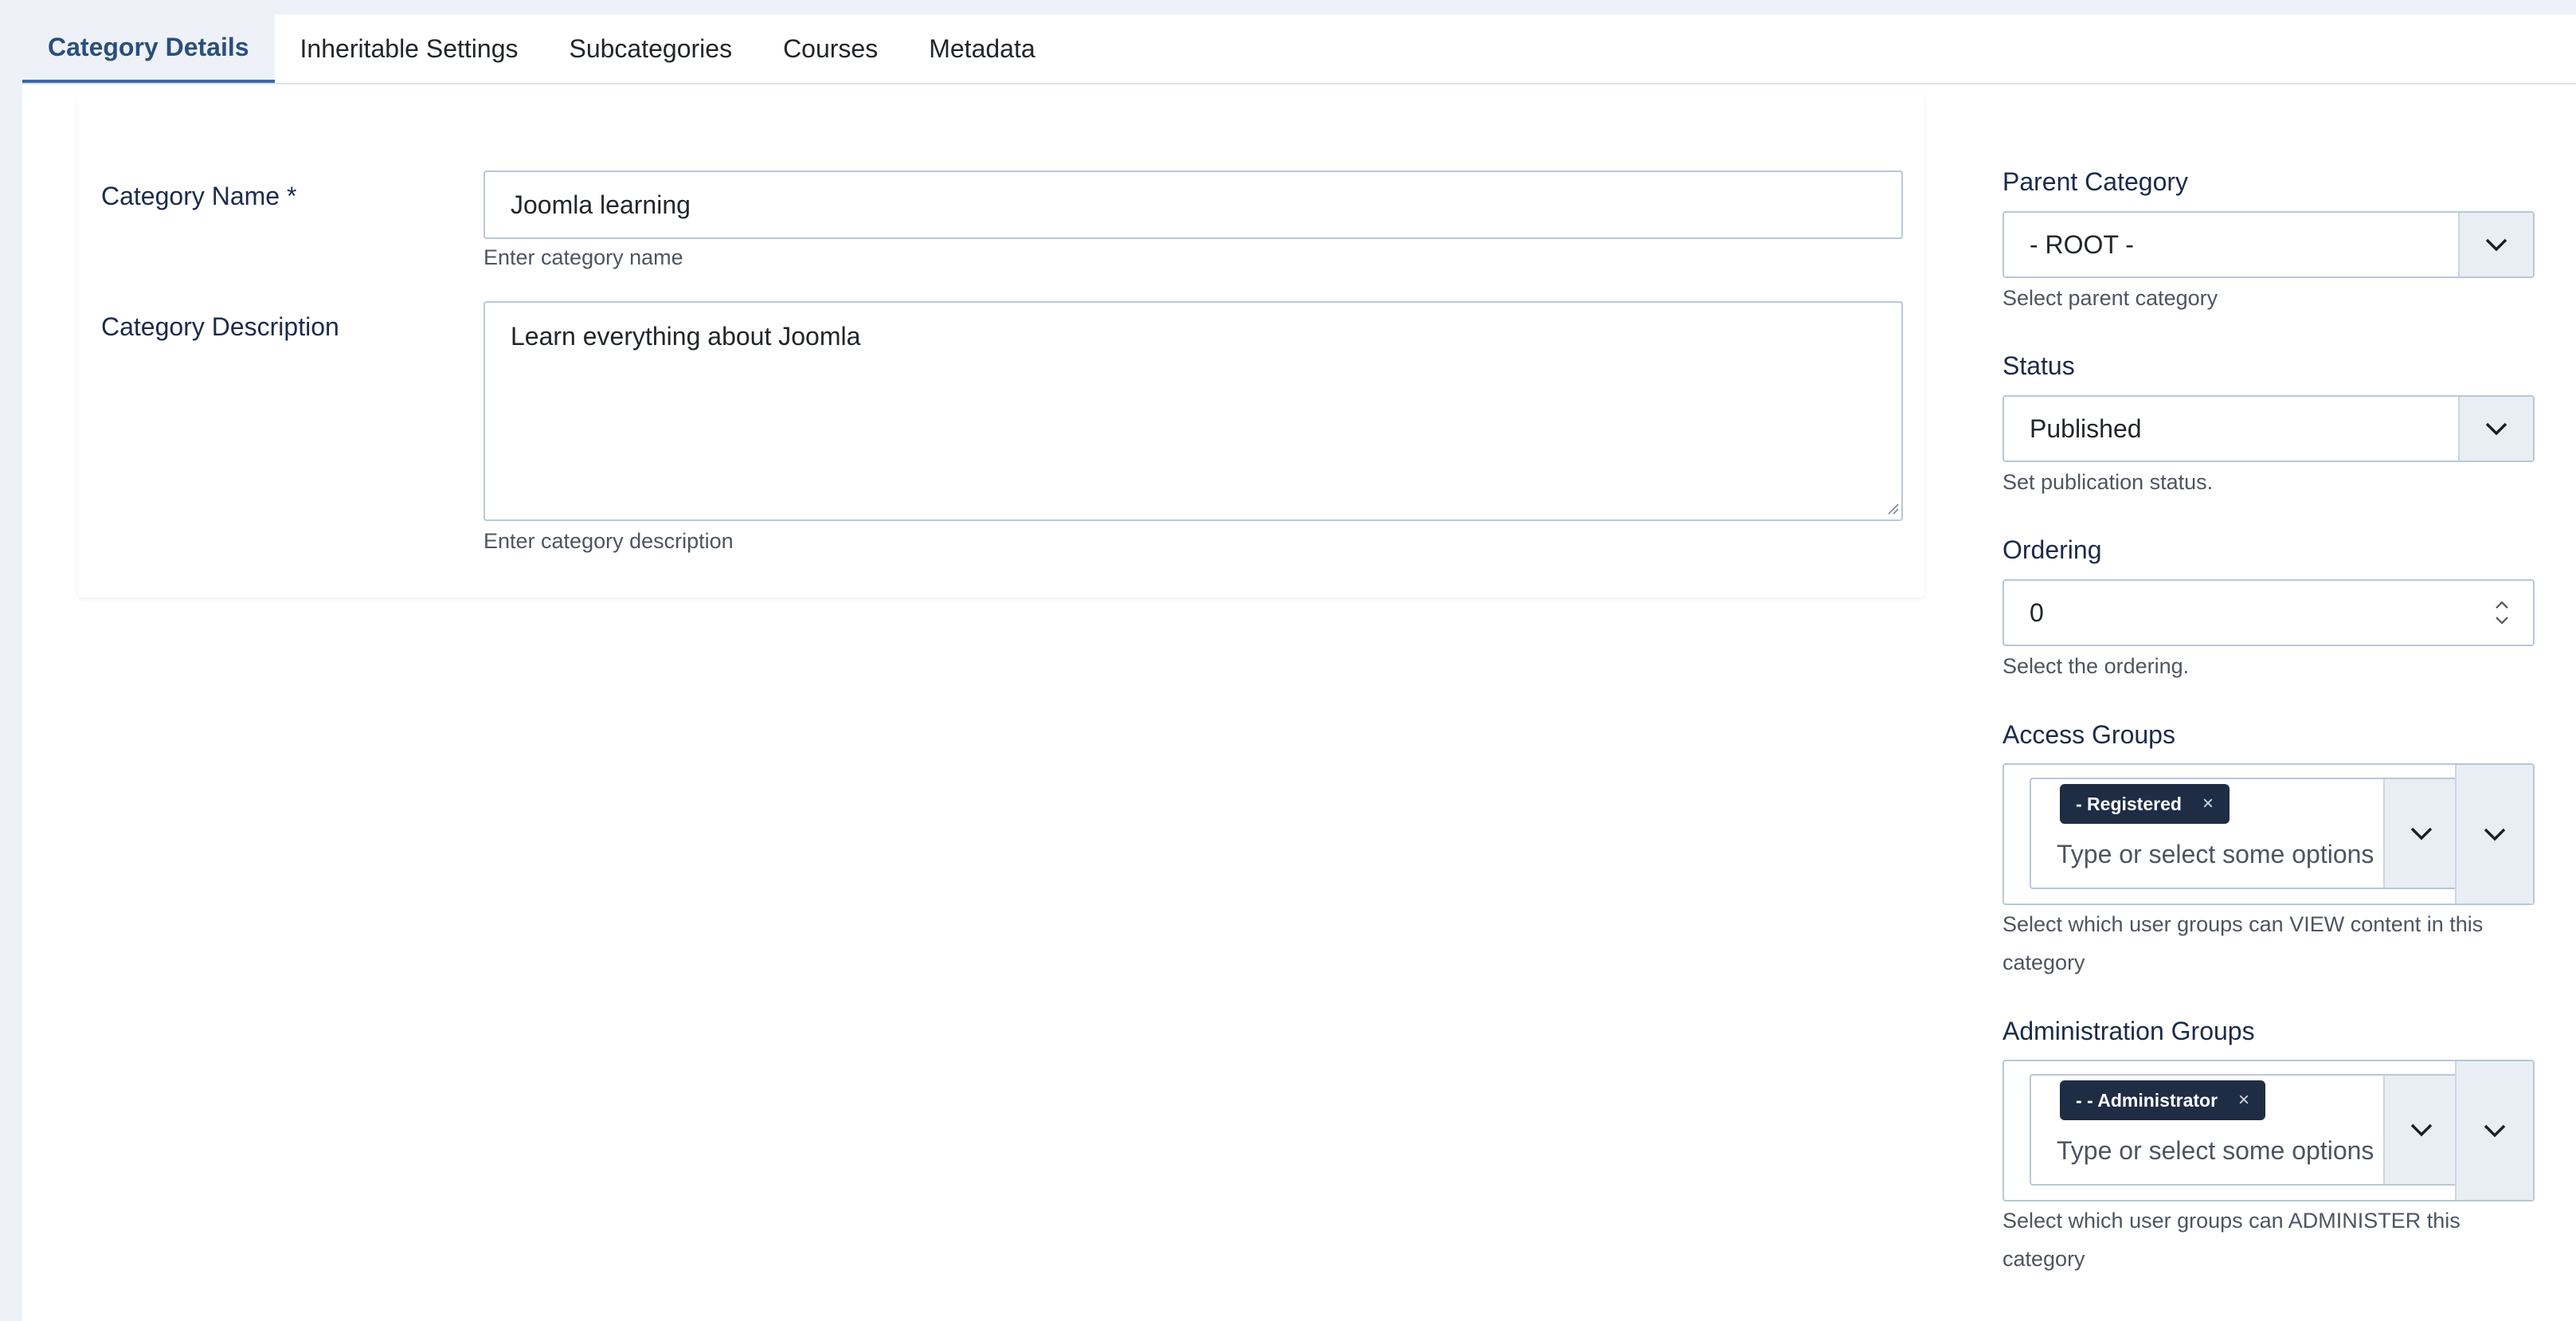 The image size is (2576, 1321). What do you see at coordinates (148, 48) in the screenshot?
I see `tab-category-details: Category Details` at bounding box center [148, 48].